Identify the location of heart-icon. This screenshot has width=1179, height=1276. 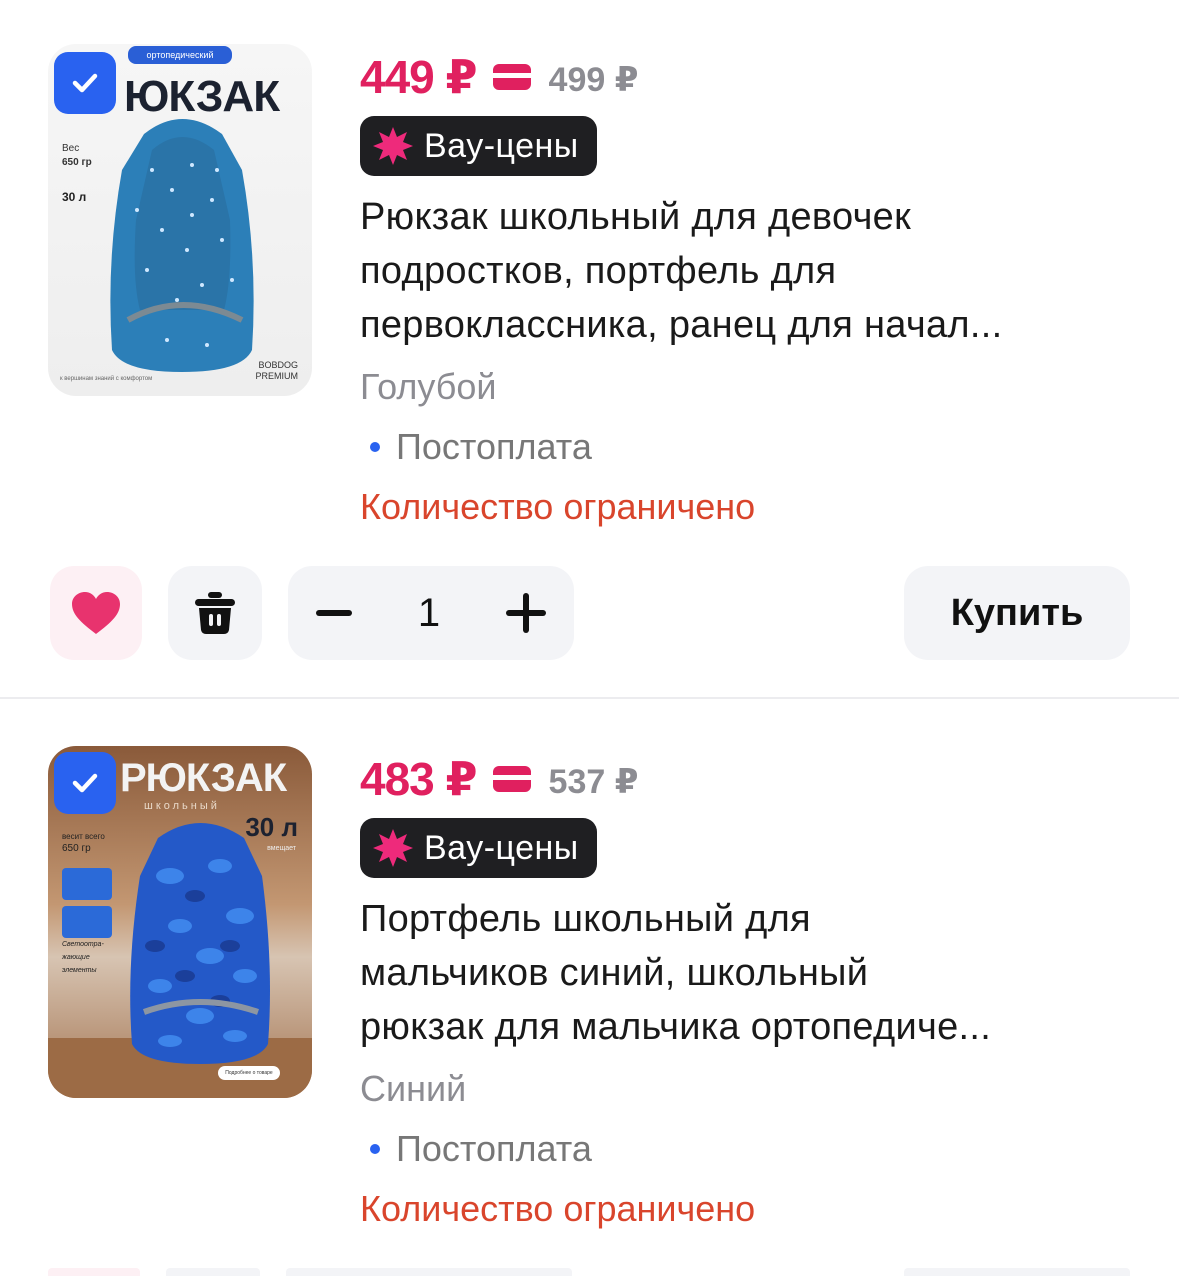
(96, 613).